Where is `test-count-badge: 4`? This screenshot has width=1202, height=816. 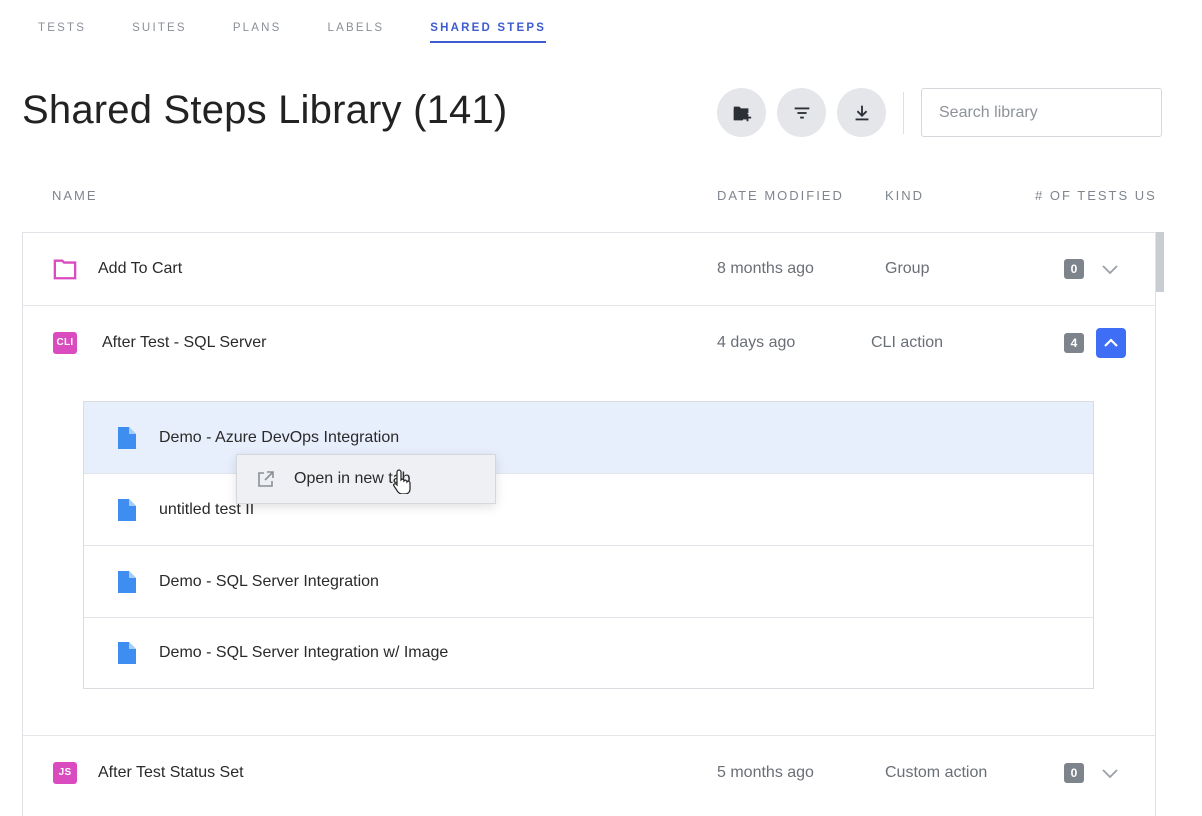 test-count-badge: 4 is located at coordinates (1074, 342).